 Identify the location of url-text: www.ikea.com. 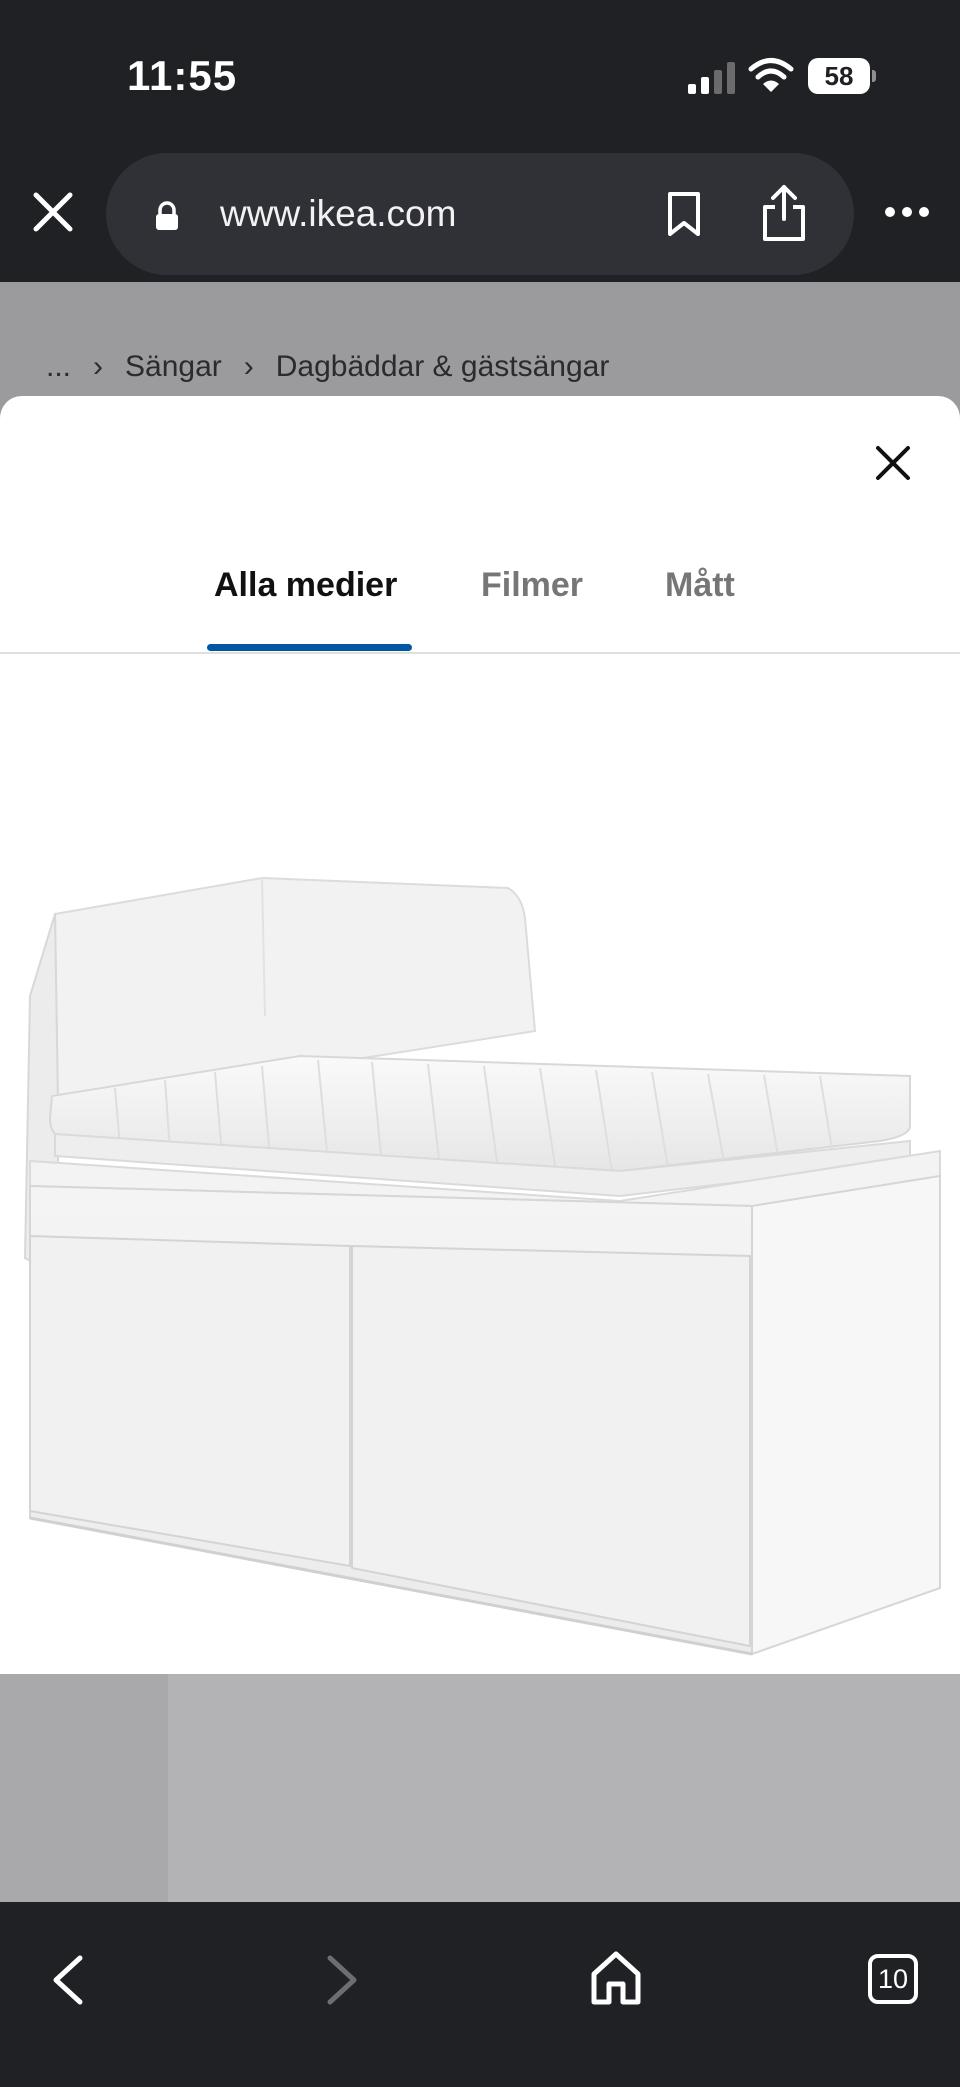
(338, 213).